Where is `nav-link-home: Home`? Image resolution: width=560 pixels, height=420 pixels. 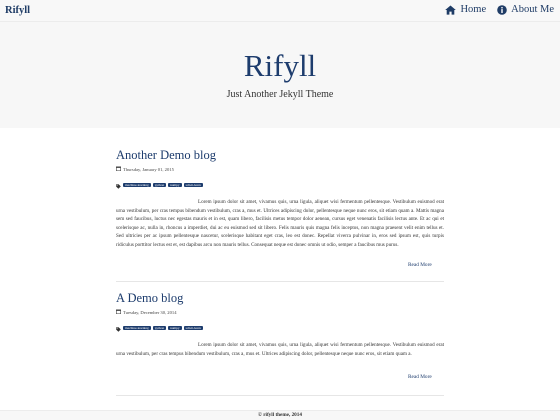 nav-link-home: Home is located at coordinates (465, 9).